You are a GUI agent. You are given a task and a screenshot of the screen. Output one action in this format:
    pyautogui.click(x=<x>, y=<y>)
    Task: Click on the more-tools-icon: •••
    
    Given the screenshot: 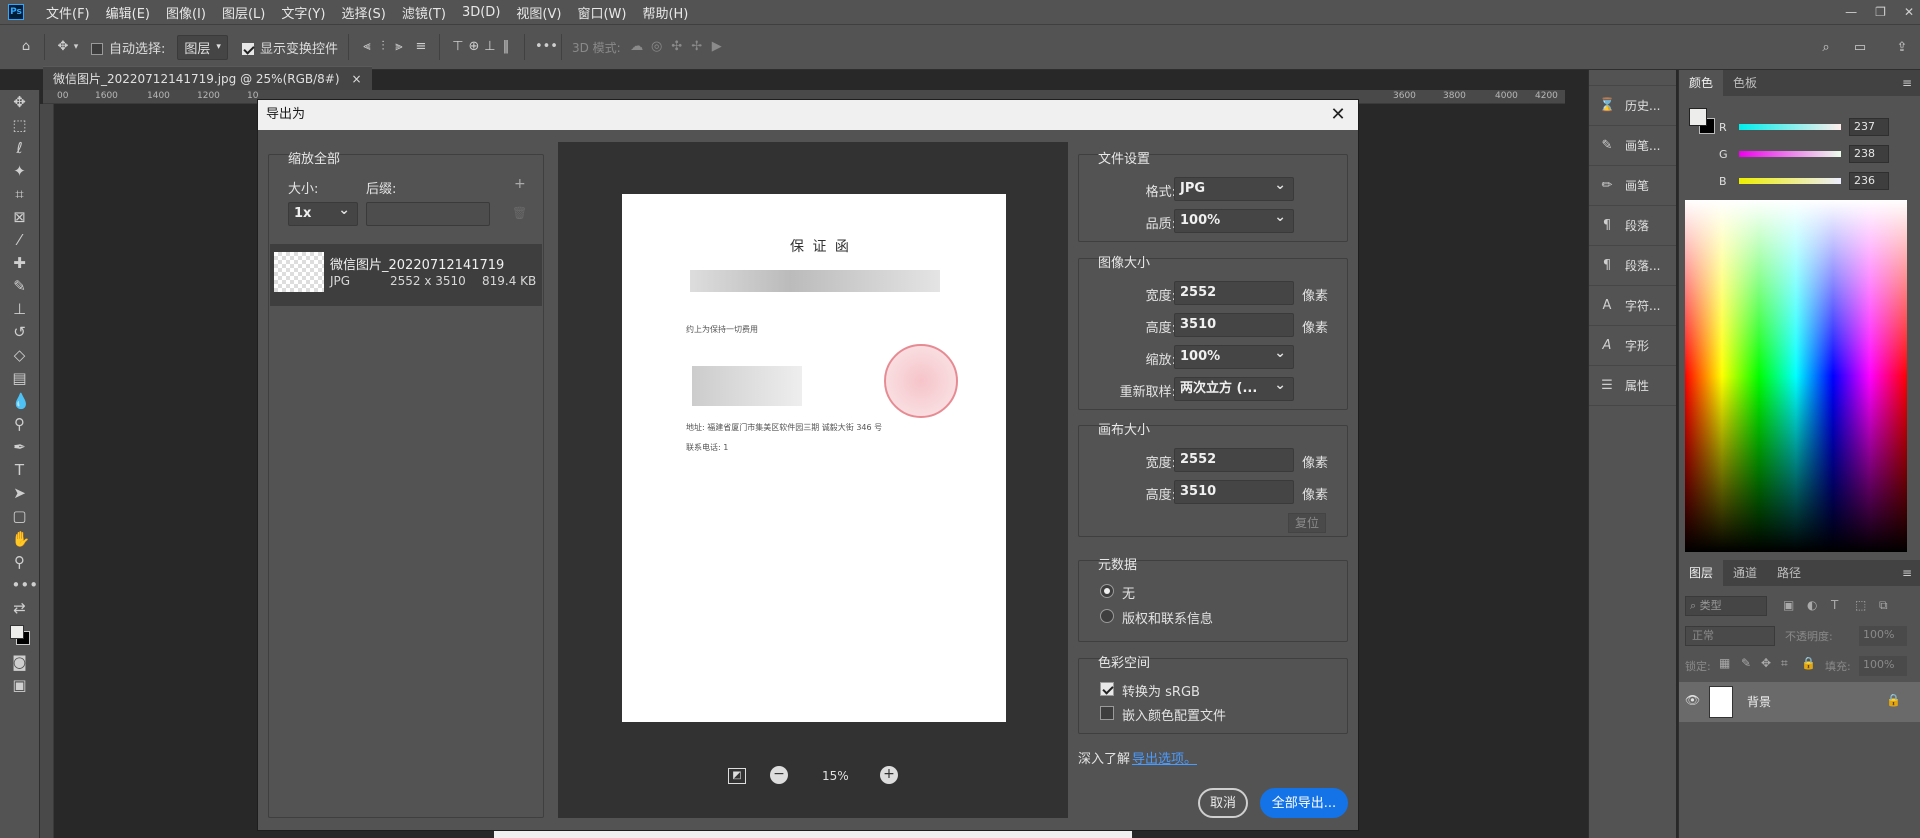 What is the action you would take?
    pyautogui.click(x=25, y=585)
    